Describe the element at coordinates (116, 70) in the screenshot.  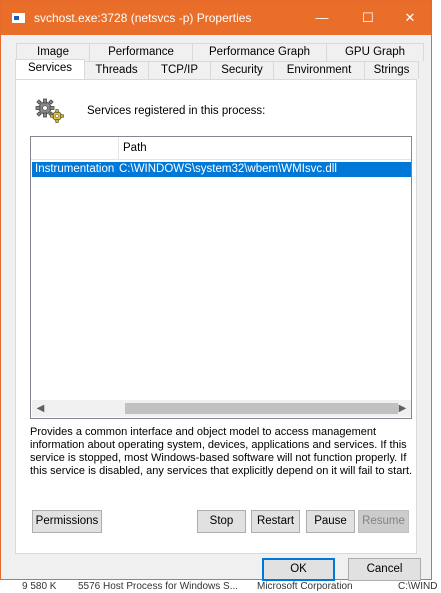
I see `tab-threads: Threads` at that location.